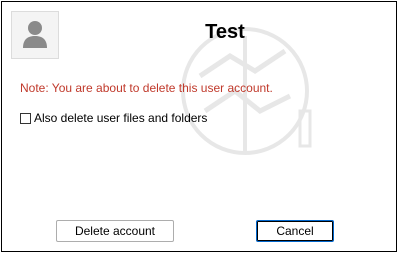 Image resolution: width=400 pixels, height=255 pixels. Describe the element at coordinates (225, 32) in the screenshot. I see `dialog-title: Test` at that location.